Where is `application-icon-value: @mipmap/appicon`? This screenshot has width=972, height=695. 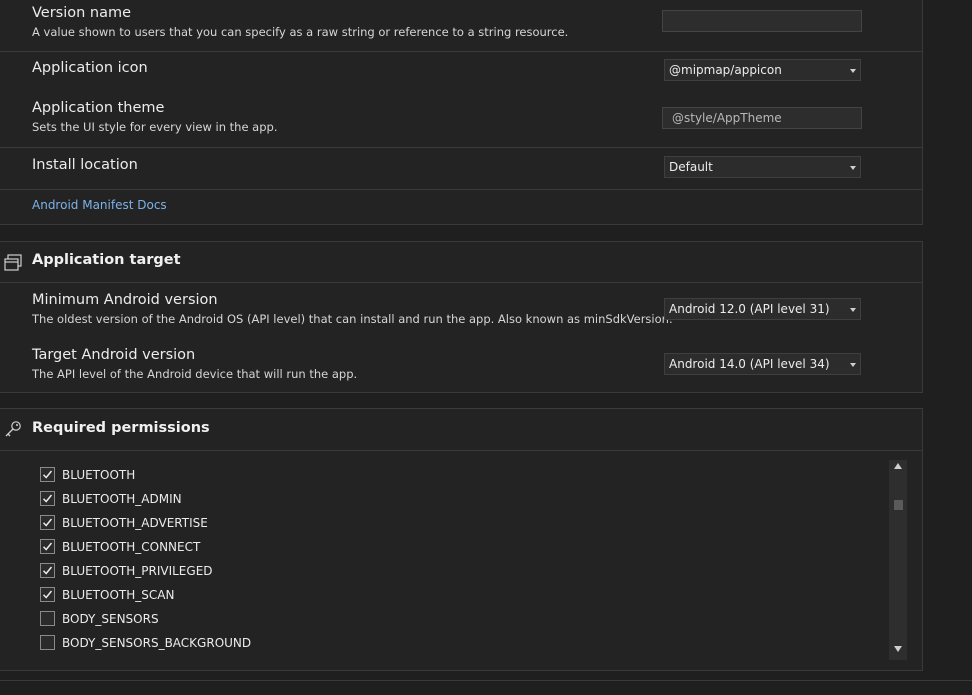
application-icon-value: @mipmap/appicon is located at coordinates (725, 70).